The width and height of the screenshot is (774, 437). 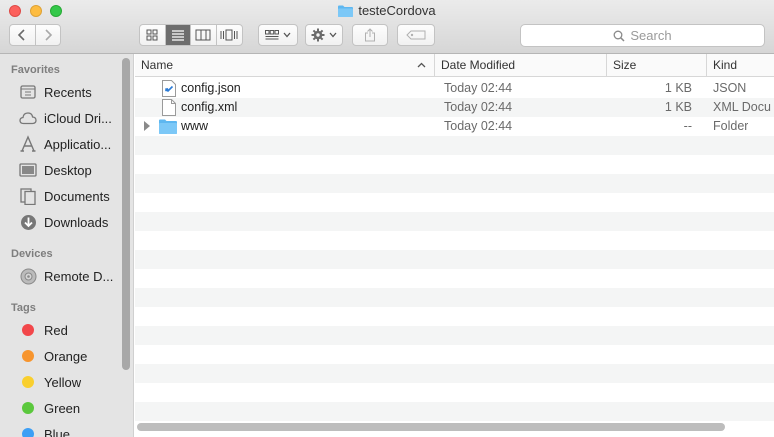 I want to click on forward-button, so click(x=48, y=35).